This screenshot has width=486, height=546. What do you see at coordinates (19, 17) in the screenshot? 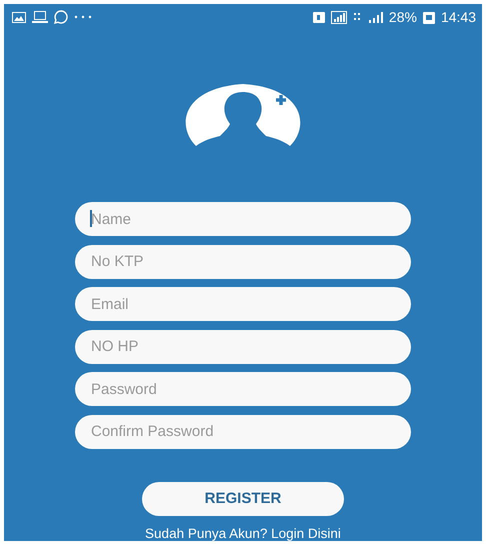
I see `image-icon` at bounding box center [19, 17].